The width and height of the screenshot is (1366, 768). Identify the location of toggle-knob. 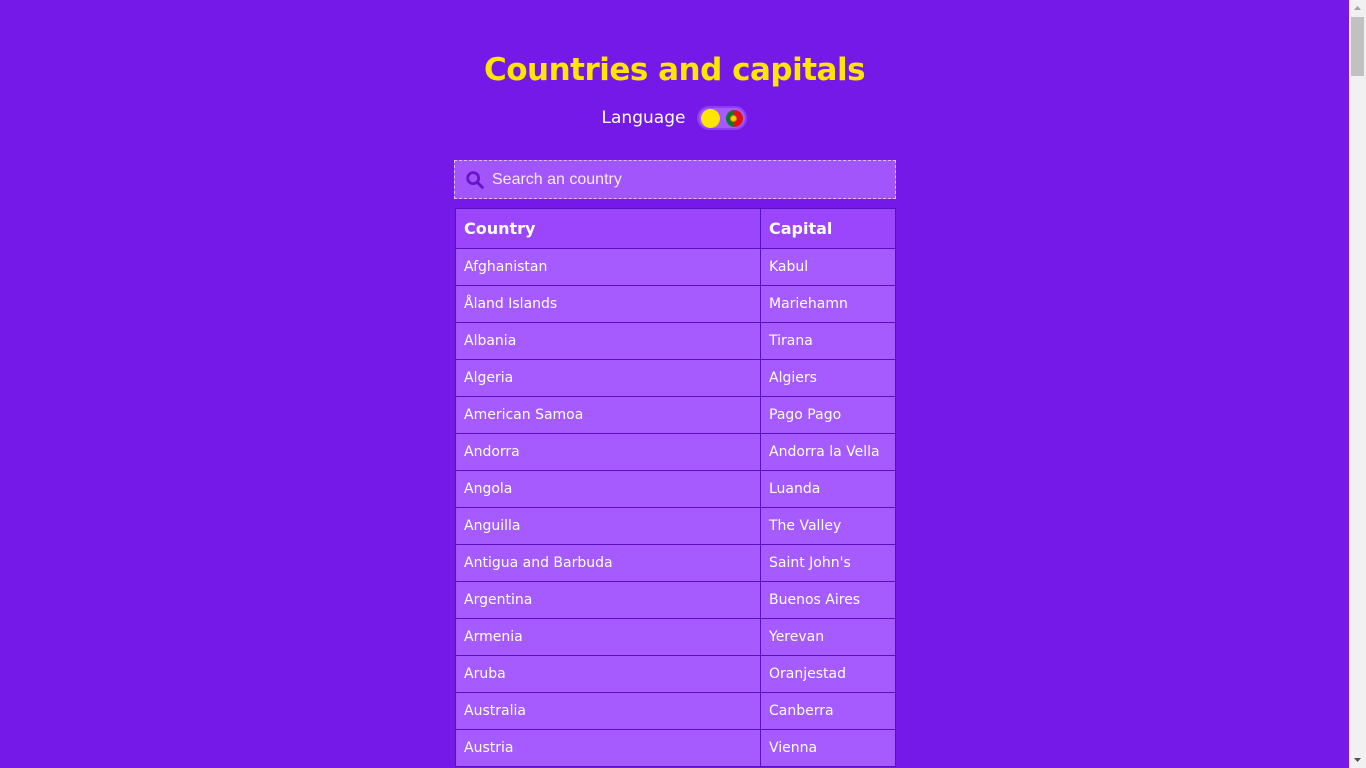
(711, 118).